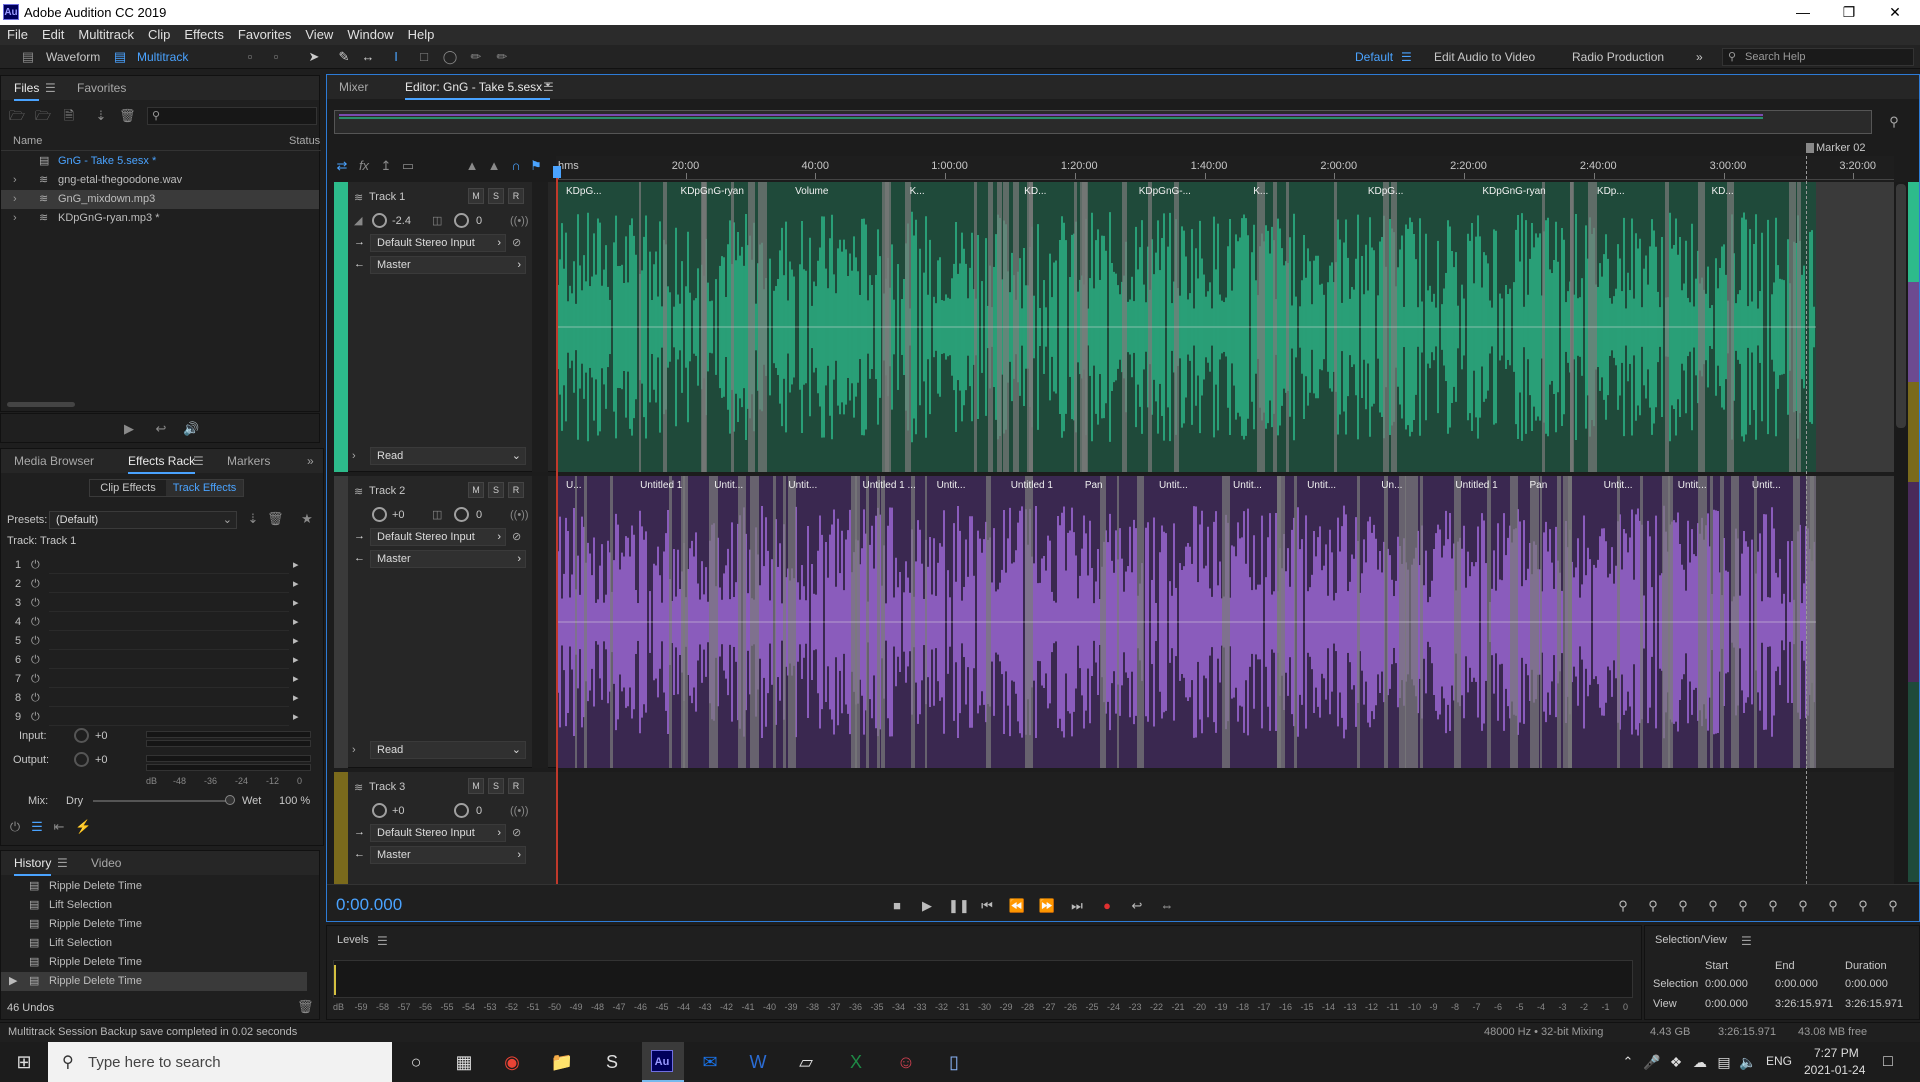 The width and height of the screenshot is (1920, 1082). I want to click on menu-file: File, so click(17, 35).